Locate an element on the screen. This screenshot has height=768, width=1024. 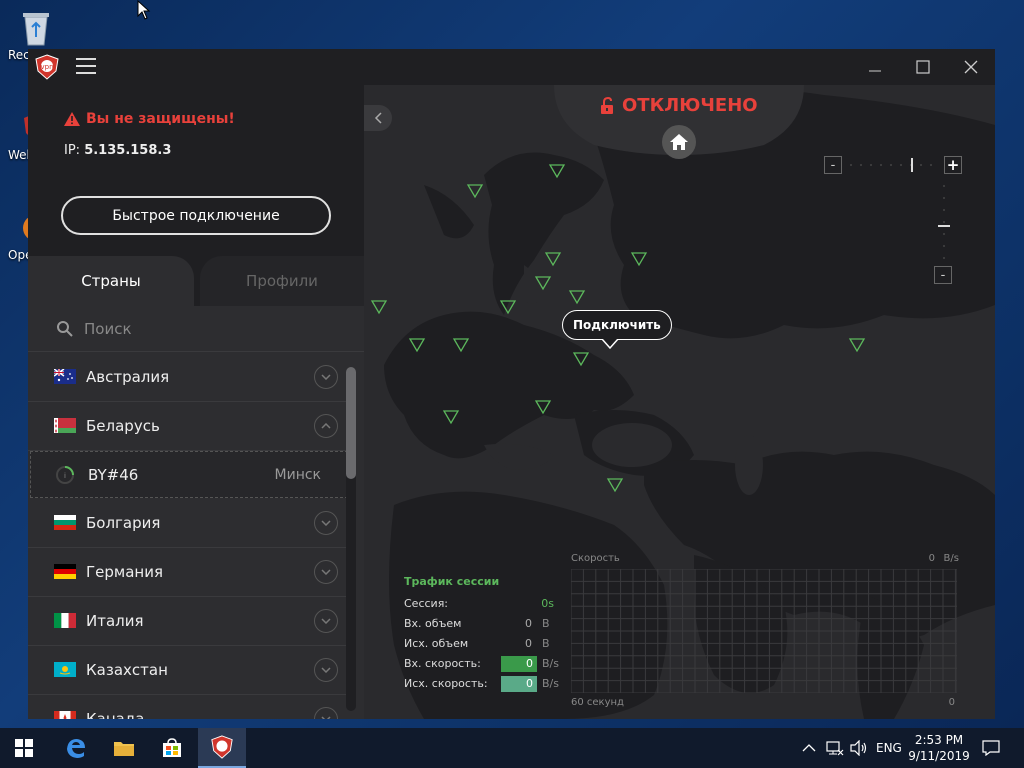
edge-icon is located at coordinates (76, 748).